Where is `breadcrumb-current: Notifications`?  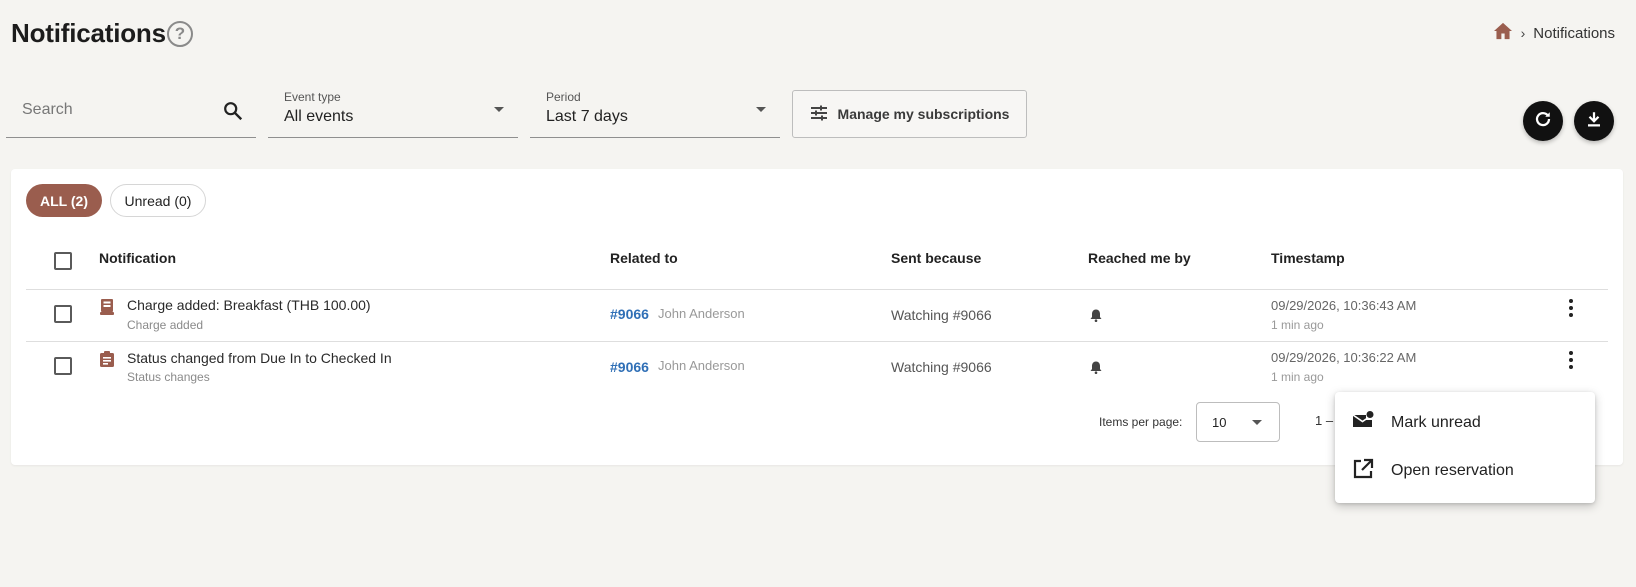
breadcrumb-current: Notifications is located at coordinates (1574, 33).